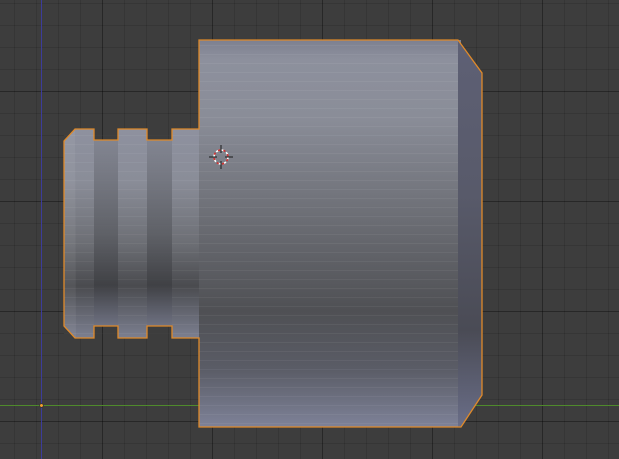 This screenshot has width=619, height=459. What do you see at coordinates (470, 233) in the screenshot?
I see `cylinder-chamfer` at bounding box center [470, 233].